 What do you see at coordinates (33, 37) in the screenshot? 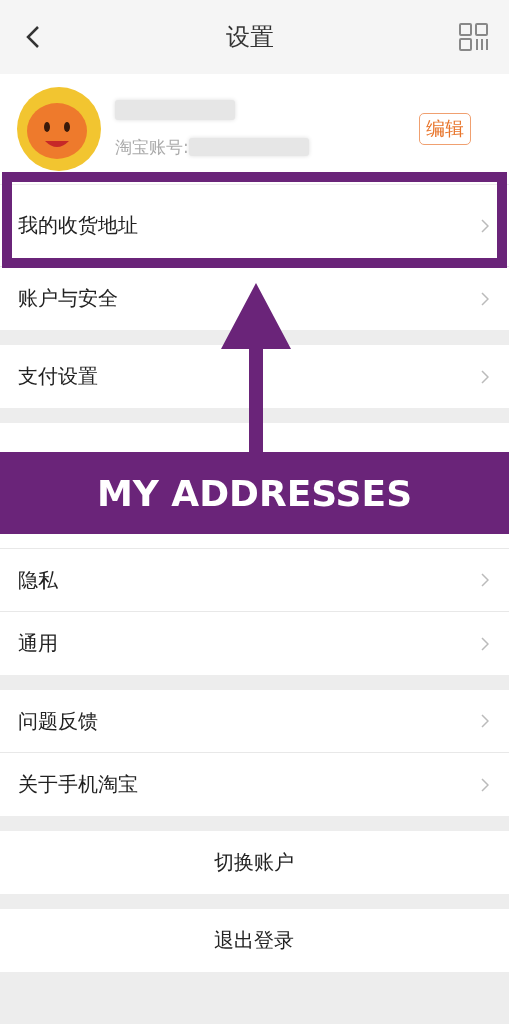
I see `back-icon` at bounding box center [33, 37].